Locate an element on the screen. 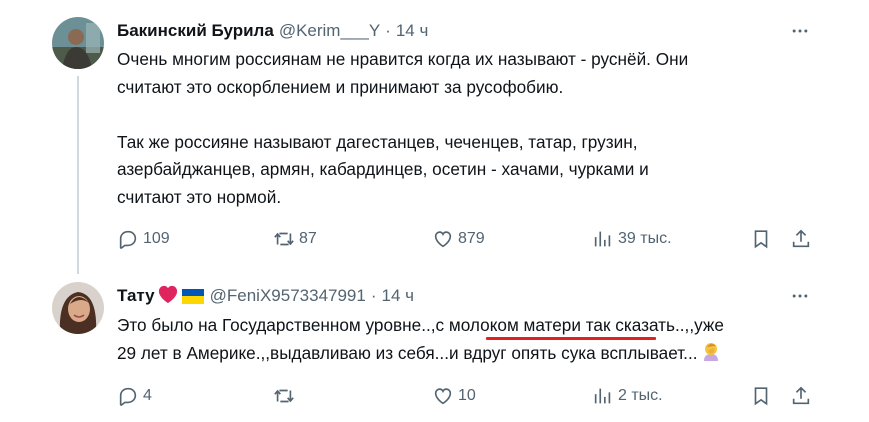 The height and width of the screenshot is (422, 869). like-button: 879 is located at coordinates (458, 239).